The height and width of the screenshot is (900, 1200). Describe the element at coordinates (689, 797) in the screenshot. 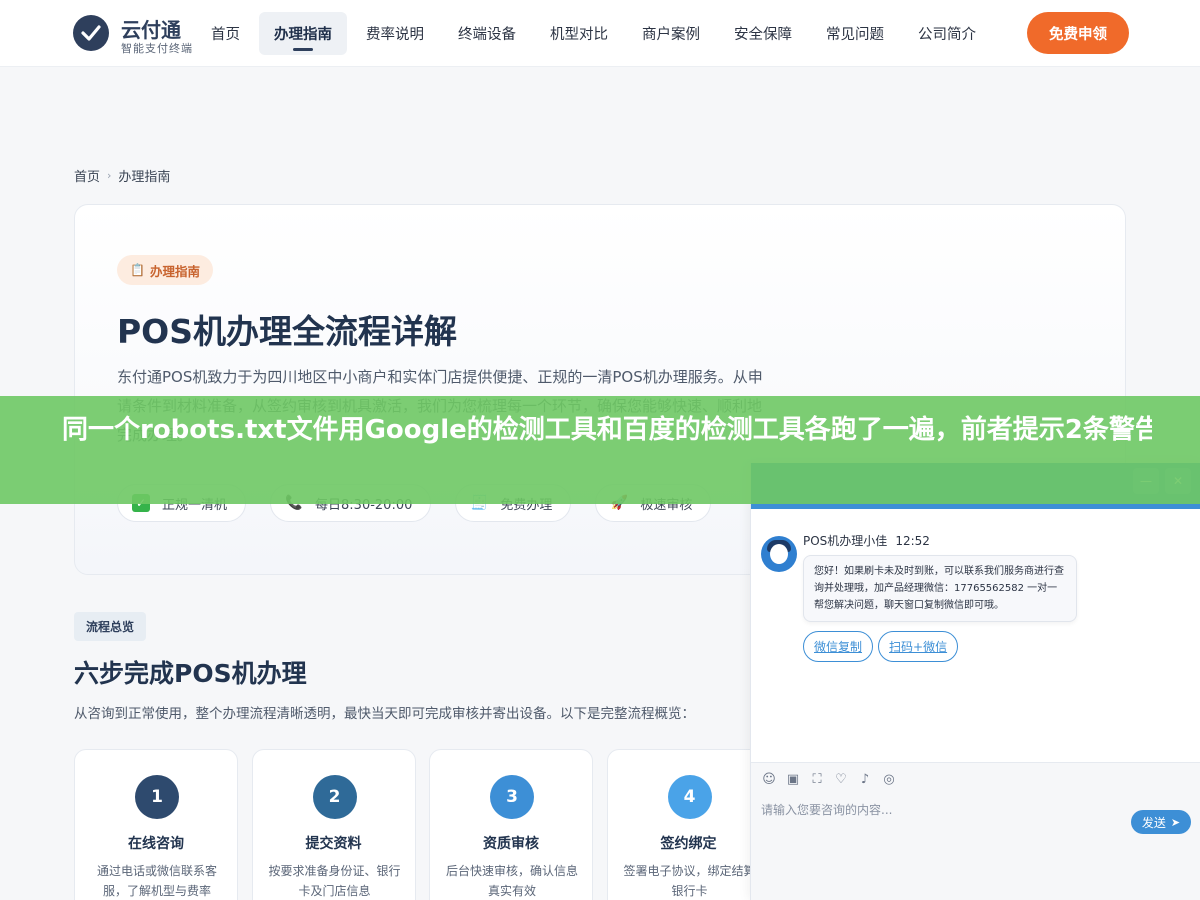

I see `step-number: 4` at that location.